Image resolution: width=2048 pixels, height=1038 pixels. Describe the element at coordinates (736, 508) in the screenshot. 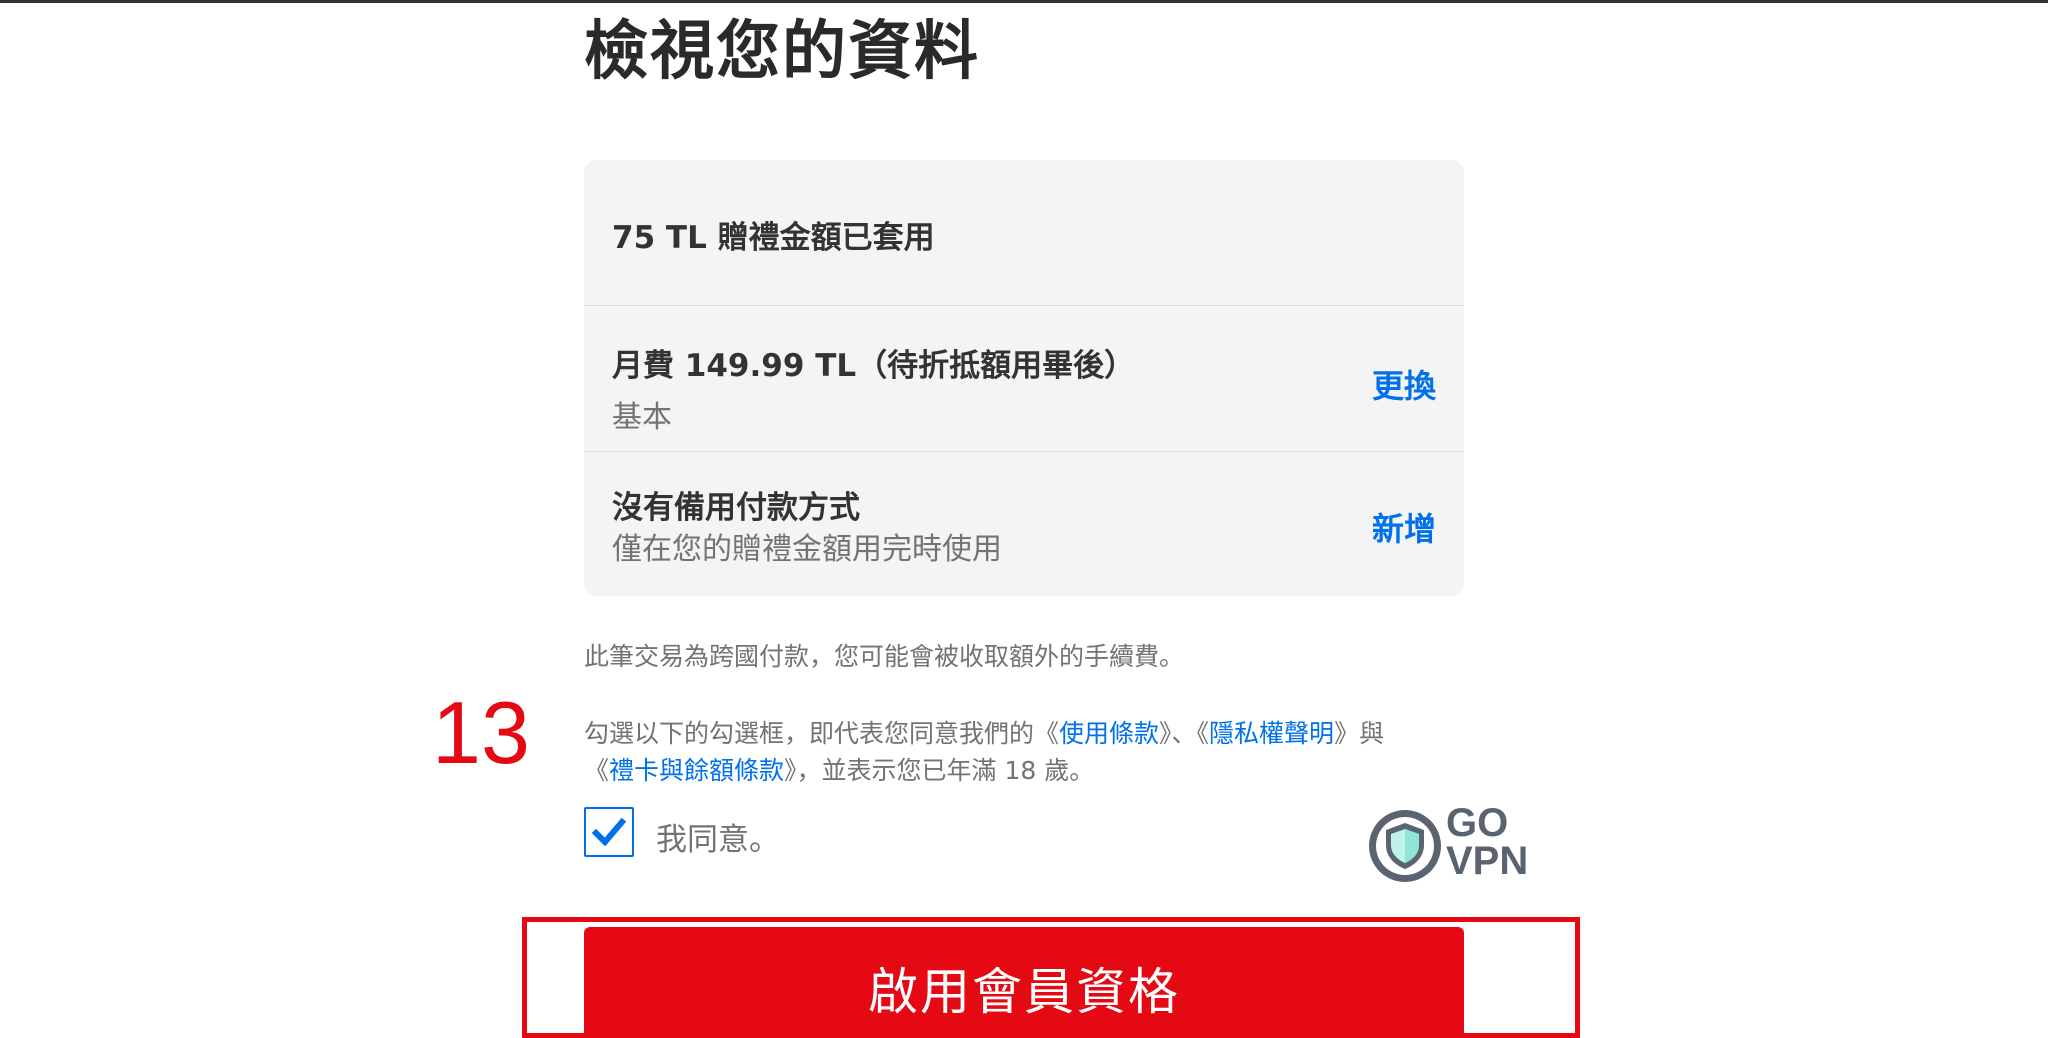

I see `backup-payment-title: 沒有備用付款方式` at that location.